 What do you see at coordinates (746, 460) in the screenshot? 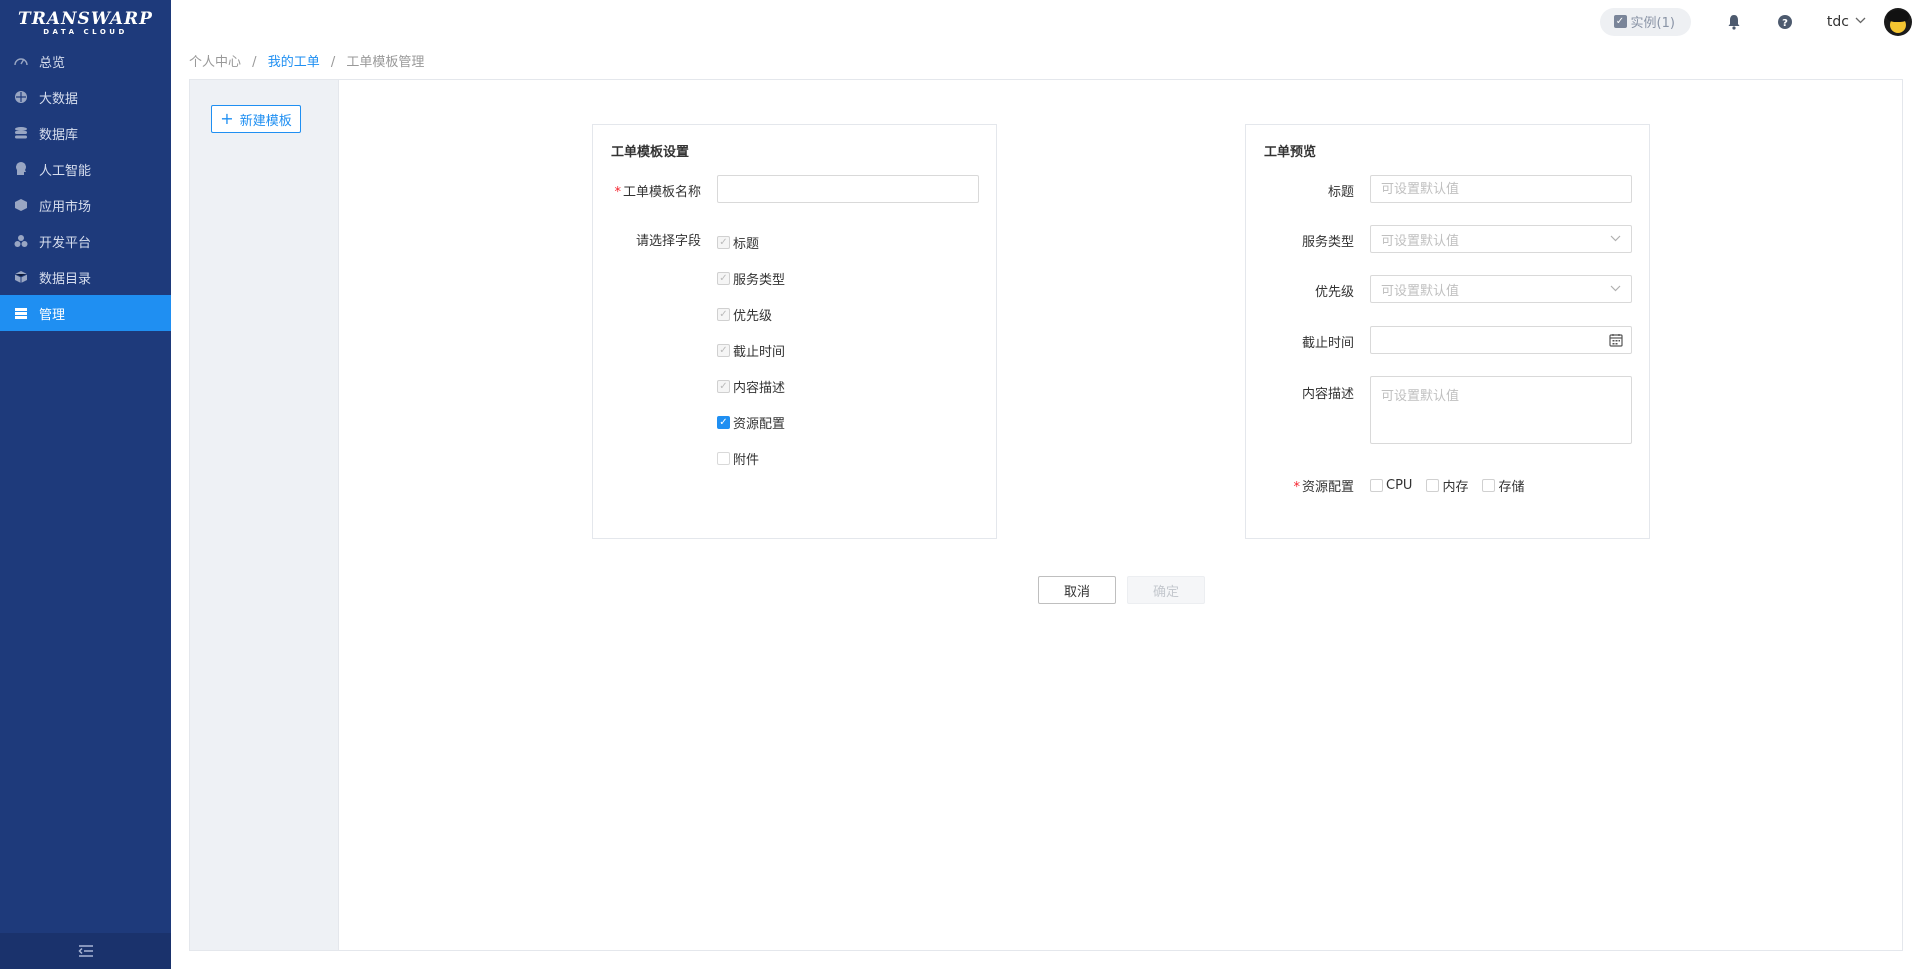
I see `field-label: 附件` at bounding box center [746, 460].